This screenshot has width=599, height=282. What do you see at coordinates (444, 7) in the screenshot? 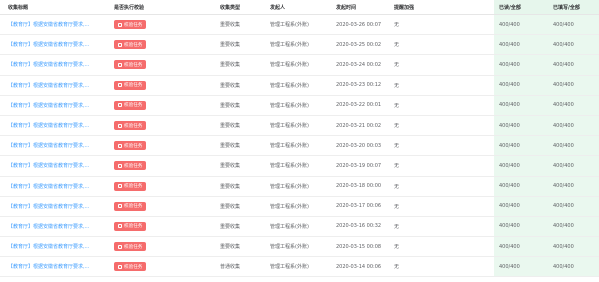
I see `header-remind: 提醒加强` at bounding box center [444, 7].